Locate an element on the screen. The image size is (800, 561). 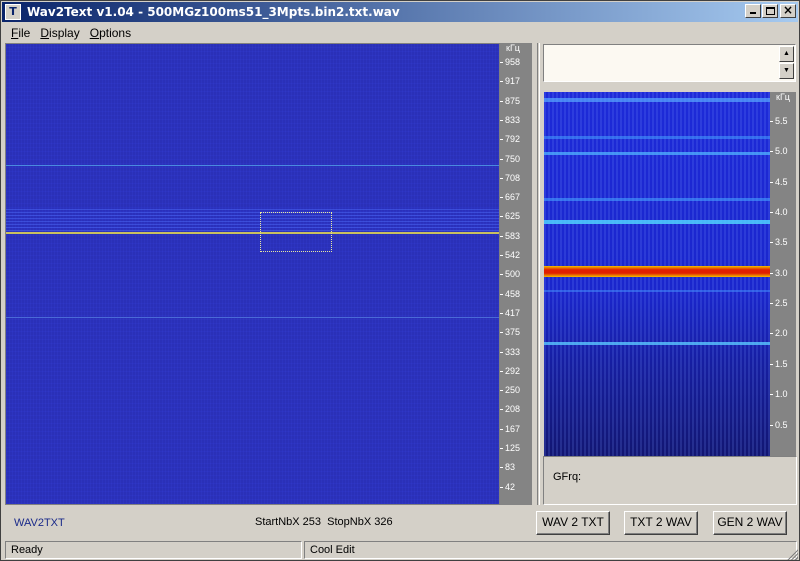
axis-tick: 458 is located at coordinates (516, 294).